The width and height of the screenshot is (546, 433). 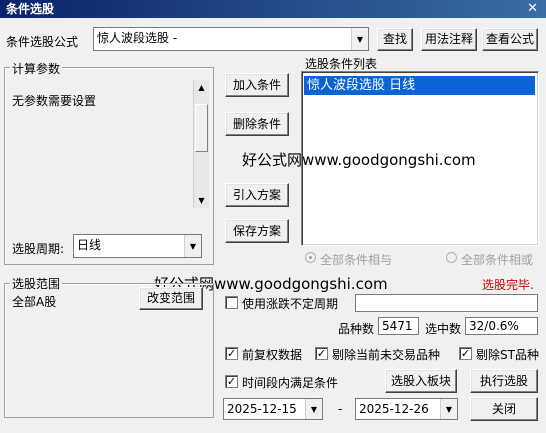 I want to click on execute-selection-button: 执行选股, so click(x=504, y=381).